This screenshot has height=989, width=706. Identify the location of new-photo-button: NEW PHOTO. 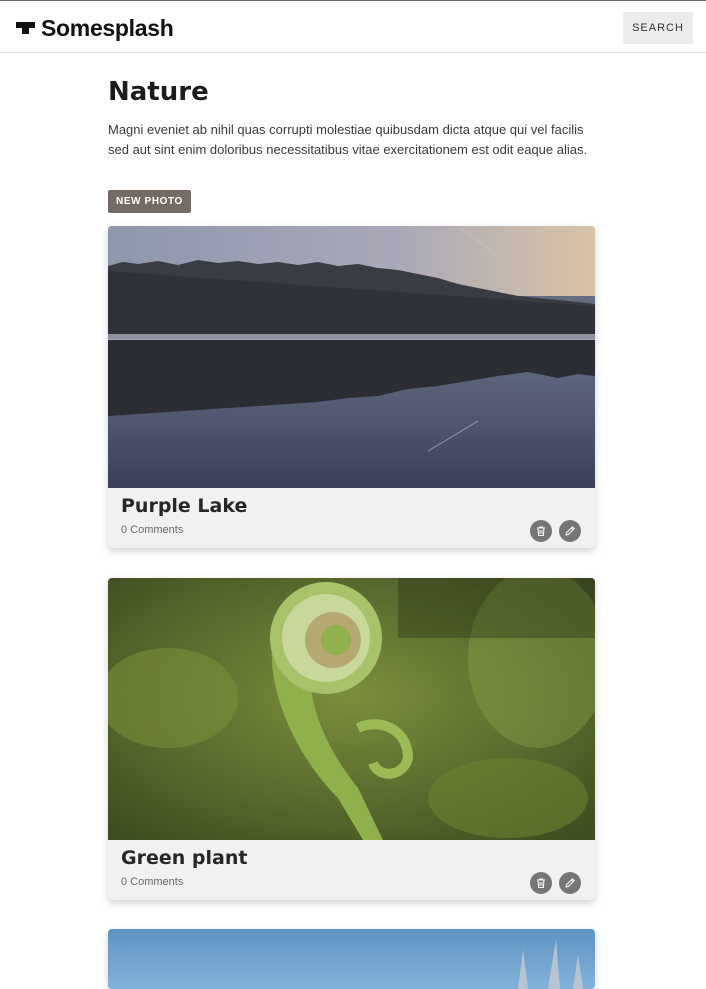
(149, 201).